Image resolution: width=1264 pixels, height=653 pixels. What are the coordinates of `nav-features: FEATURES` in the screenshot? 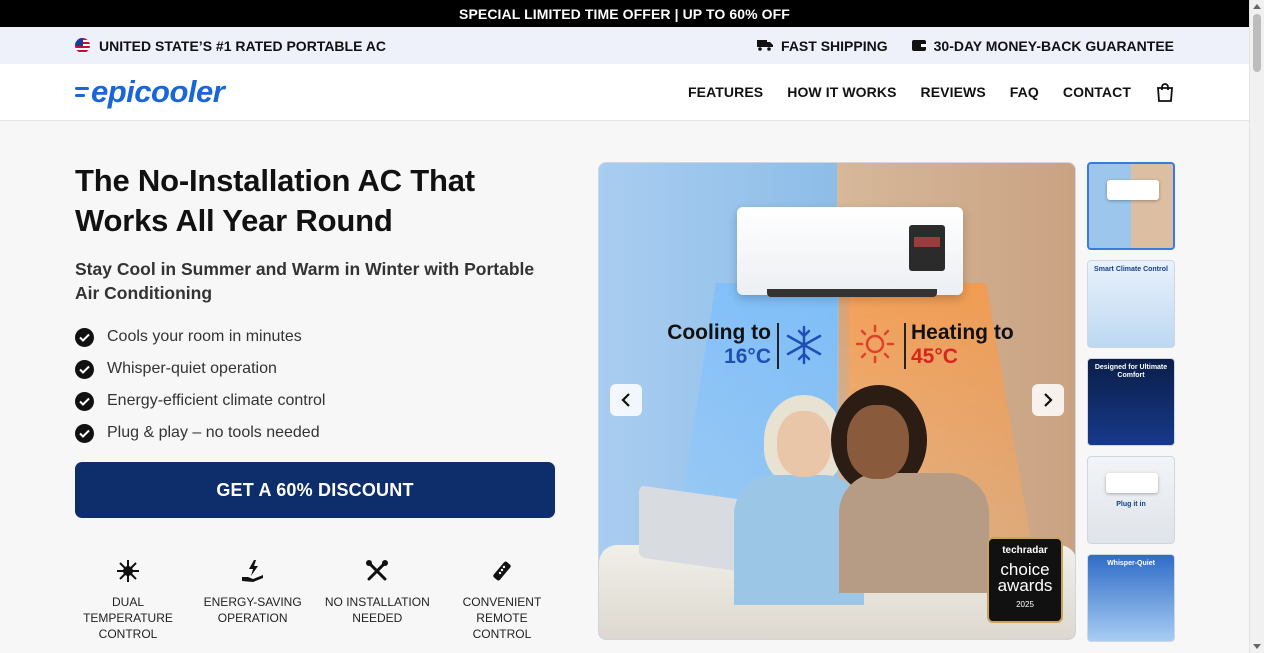 It's located at (725, 92).